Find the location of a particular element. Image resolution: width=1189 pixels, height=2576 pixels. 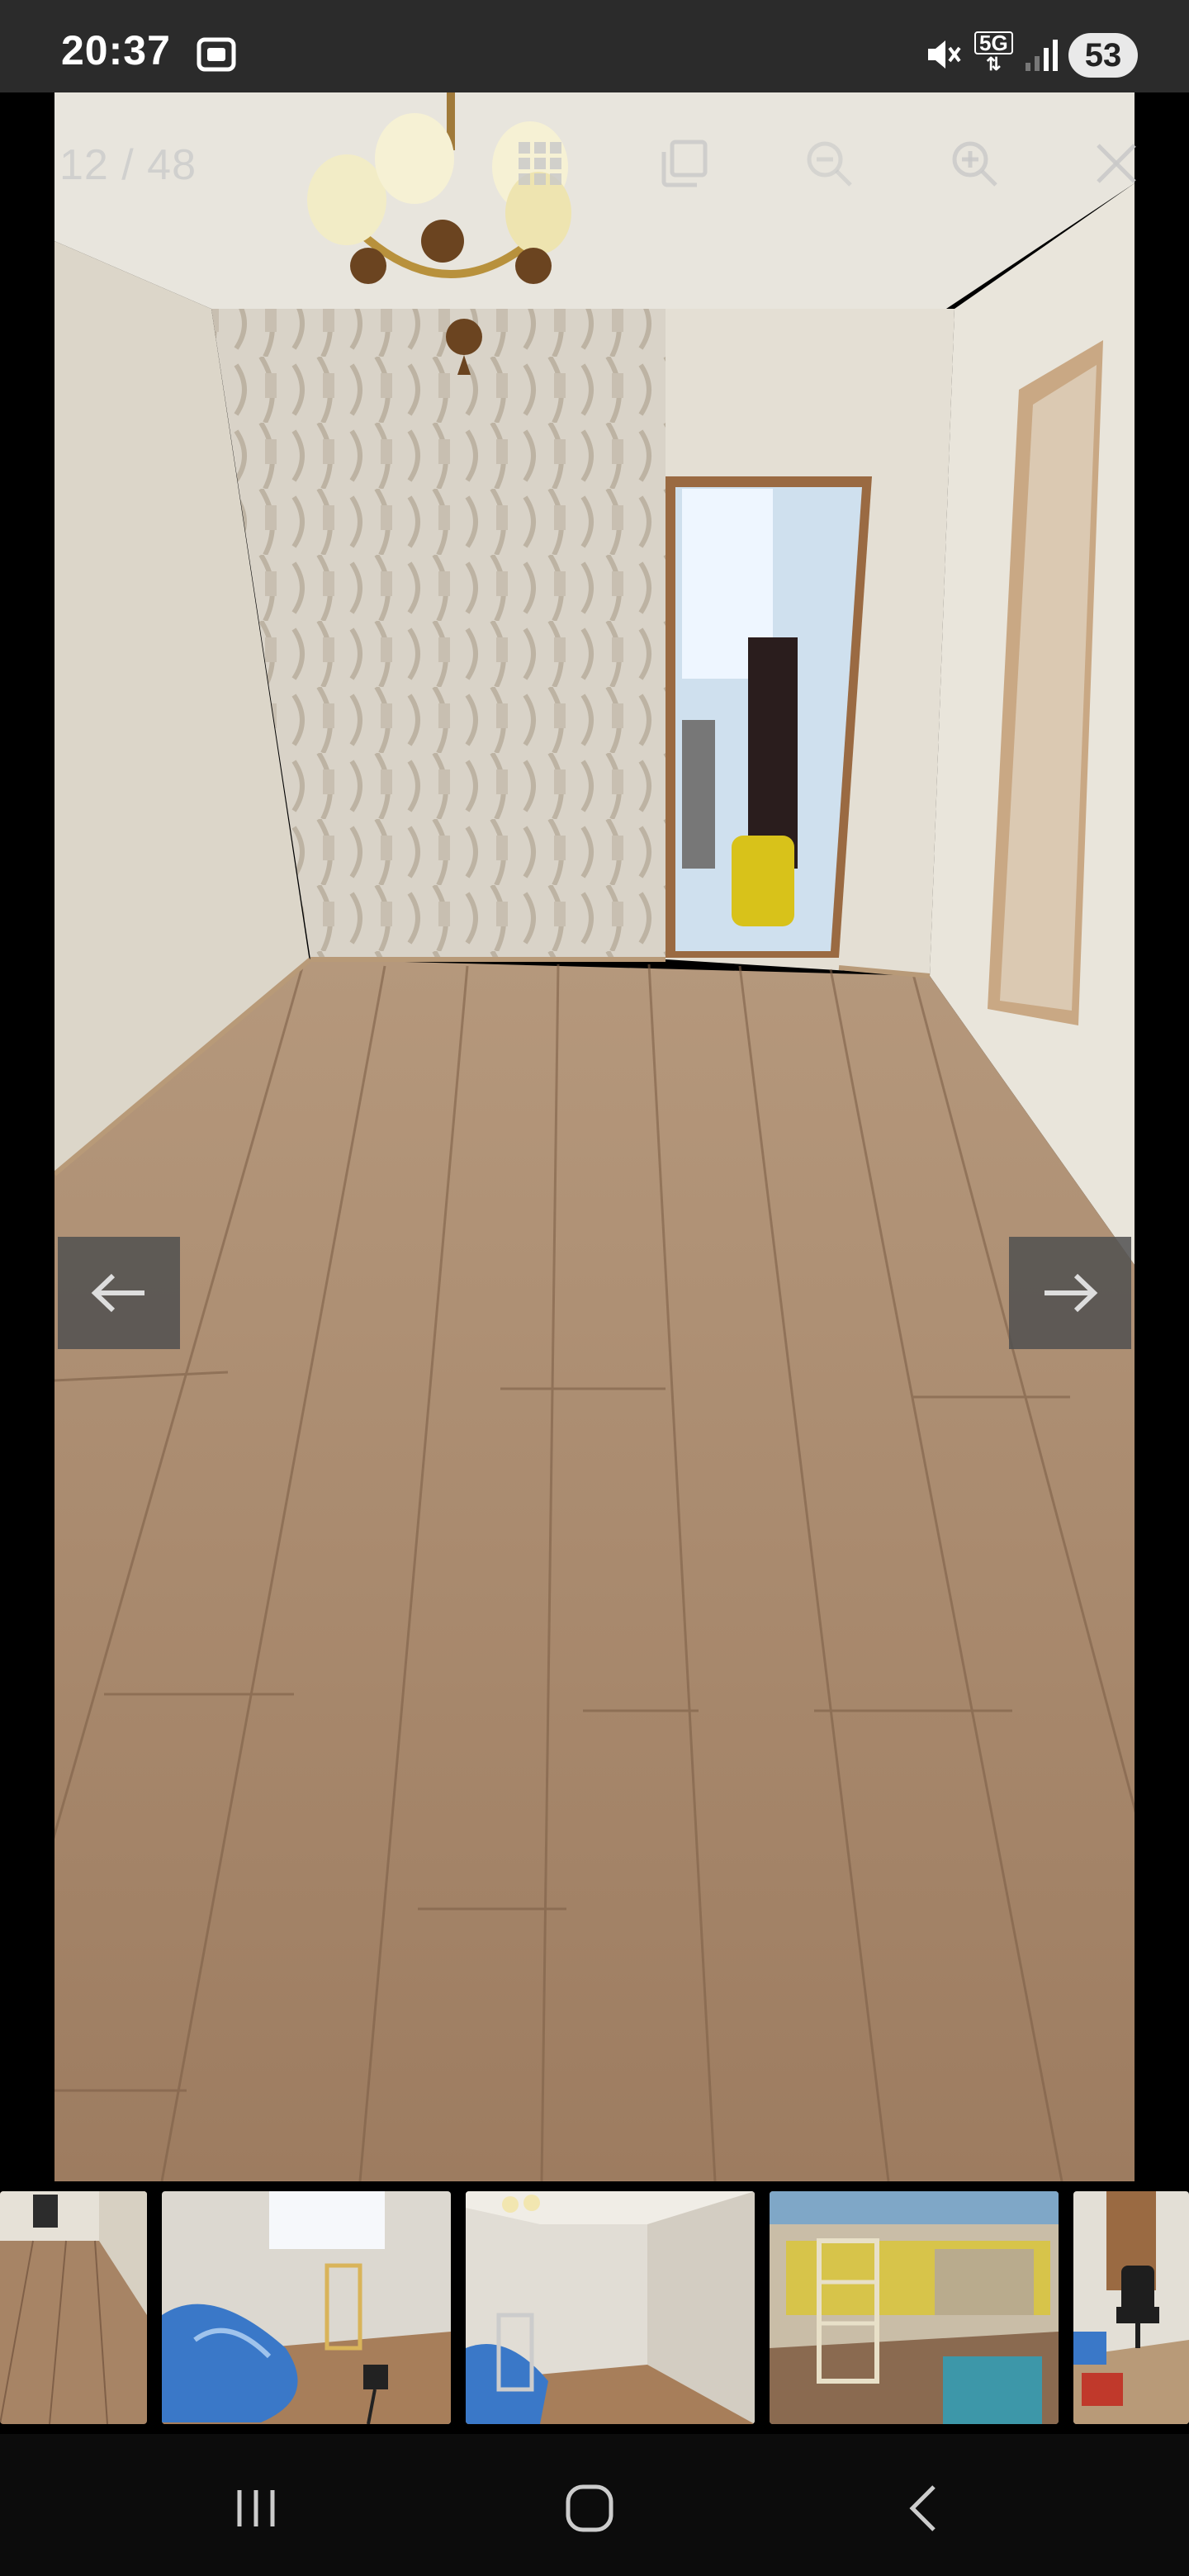

prev-image-button is located at coordinates (119, 1293).